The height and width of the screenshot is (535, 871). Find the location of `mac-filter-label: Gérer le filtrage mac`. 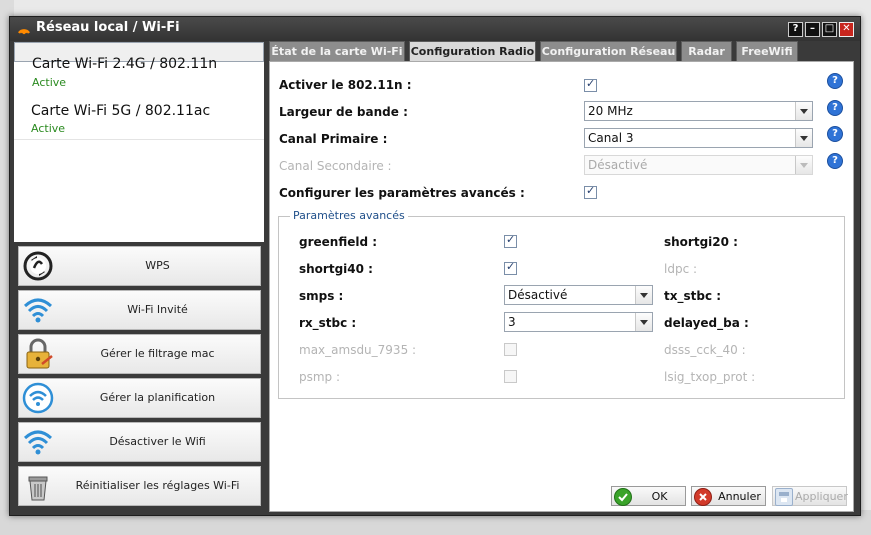

mac-filter-label: Gérer le filtrage mac is located at coordinates (157, 353).